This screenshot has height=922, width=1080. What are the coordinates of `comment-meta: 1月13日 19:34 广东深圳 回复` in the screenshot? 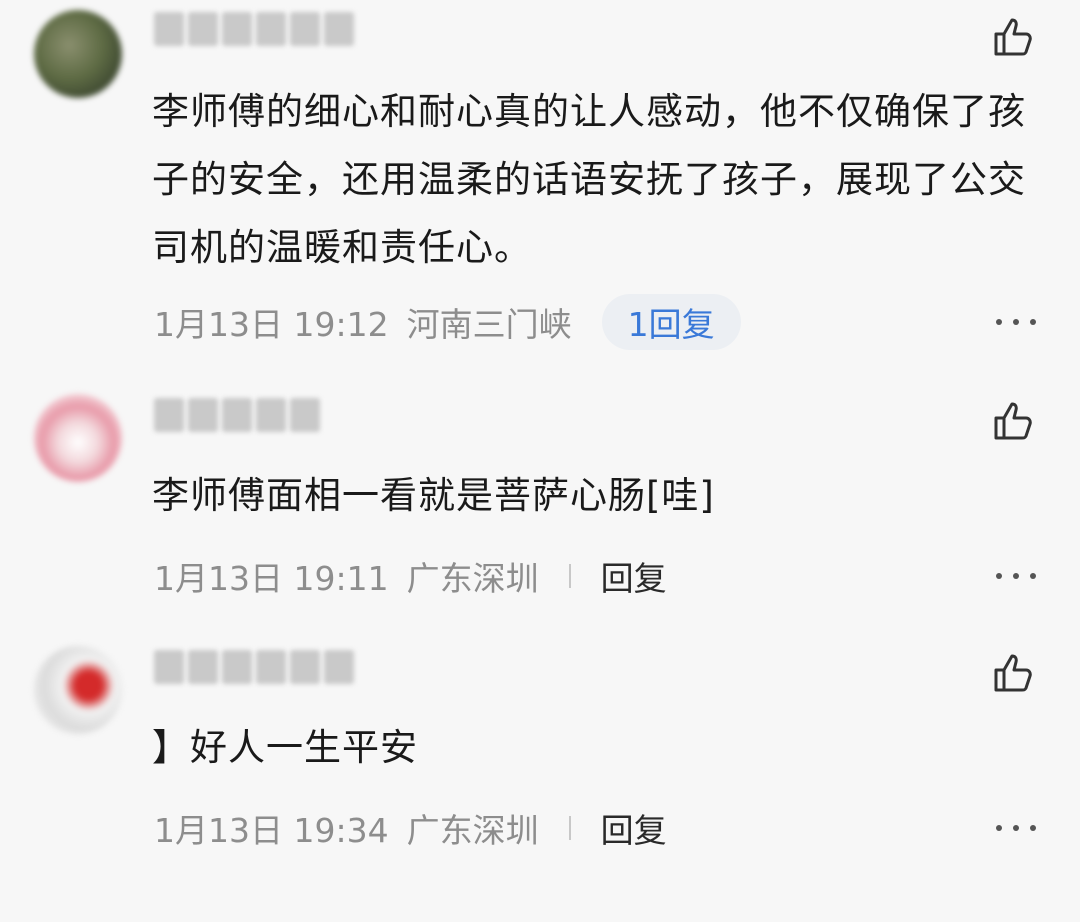 It's located at (410, 828).